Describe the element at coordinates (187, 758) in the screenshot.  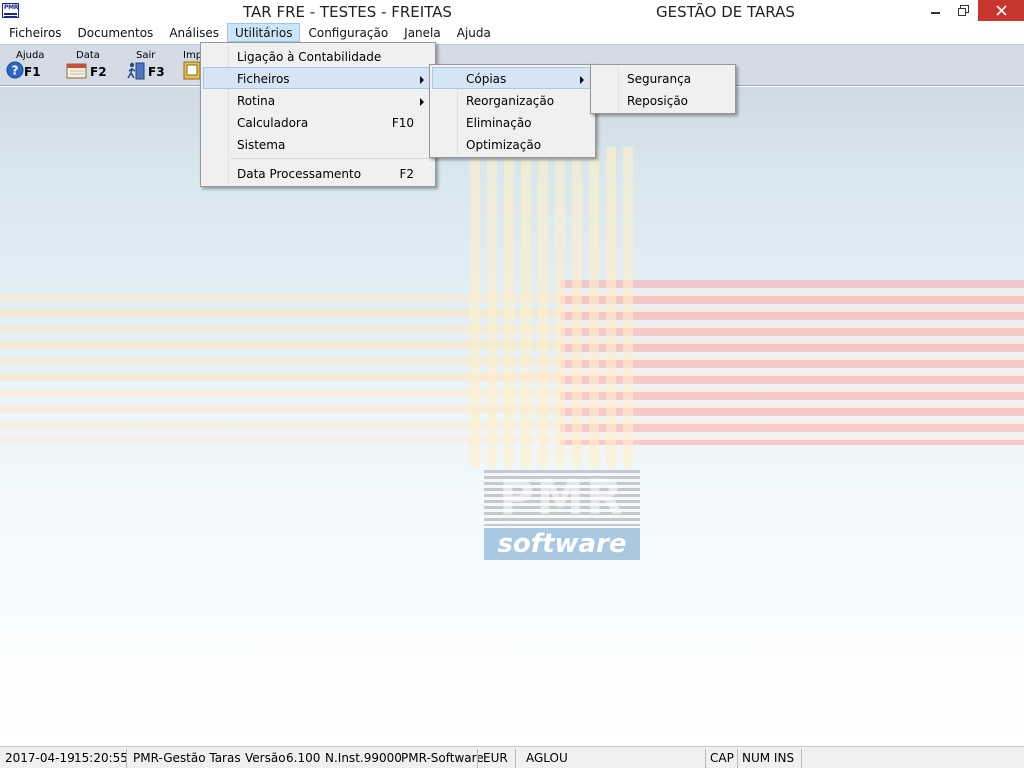
I see `status-app: PMR-Gestão Taras` at that location.